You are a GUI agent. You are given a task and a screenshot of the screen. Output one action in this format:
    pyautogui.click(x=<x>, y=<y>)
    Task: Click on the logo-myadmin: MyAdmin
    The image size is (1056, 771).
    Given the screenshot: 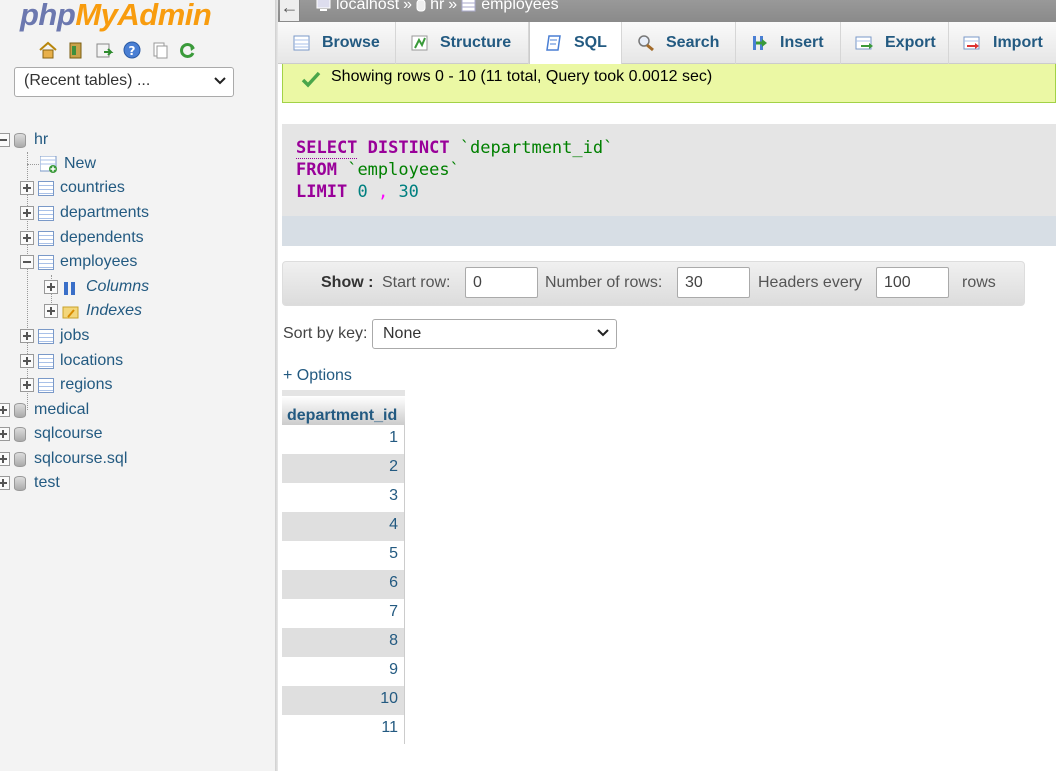 What is the action you would take?
    pyautogui.click(x=143, y=16)
    